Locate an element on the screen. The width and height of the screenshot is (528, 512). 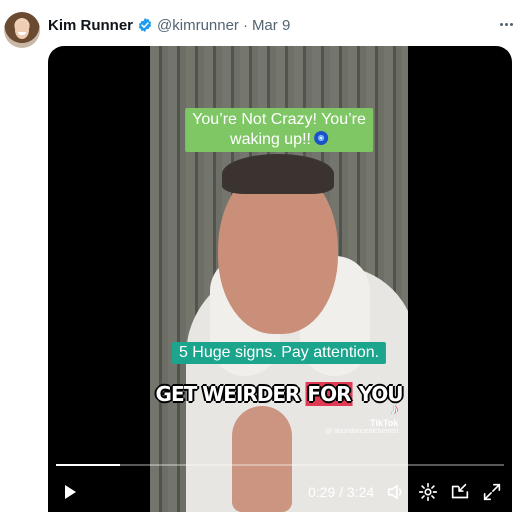
picture-in-picture-icon is located at coordinates (460, 492).